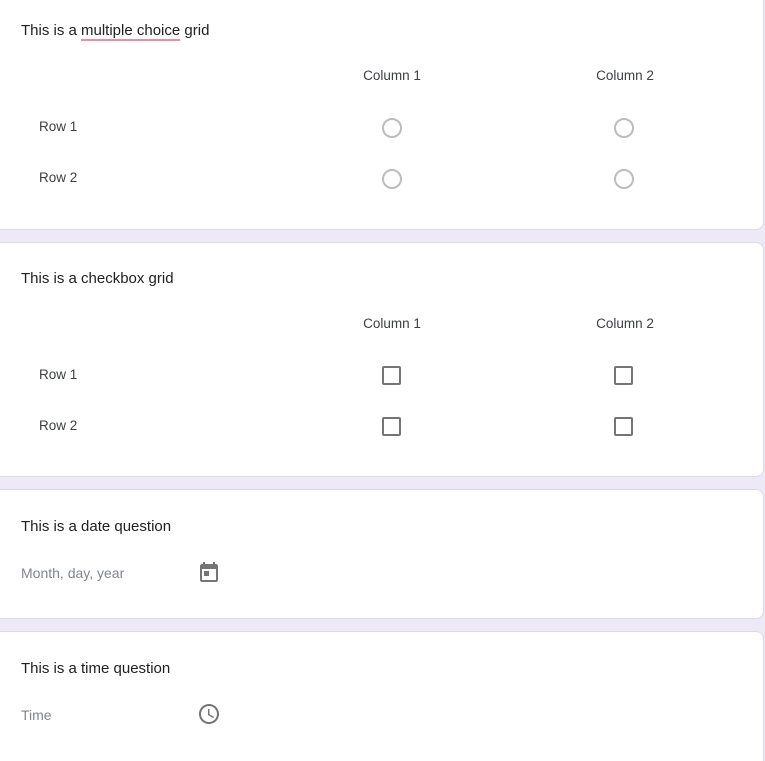 The image size is (765, 761). Describe the element at coordinates (209, 572) in the screenshot. I see `calendar-icon` at that location.